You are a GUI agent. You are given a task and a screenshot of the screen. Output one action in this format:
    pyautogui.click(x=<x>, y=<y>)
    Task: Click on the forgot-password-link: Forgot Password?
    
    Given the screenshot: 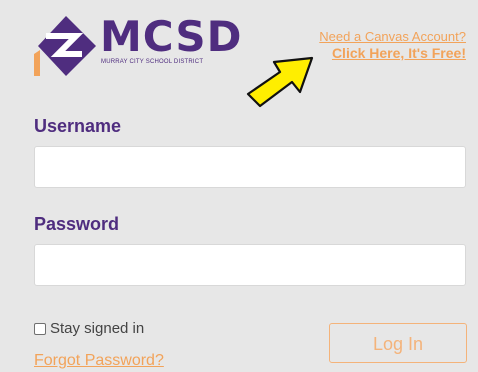 What is the action you would take?
    pyautogui.click(x=99, y=361)
    